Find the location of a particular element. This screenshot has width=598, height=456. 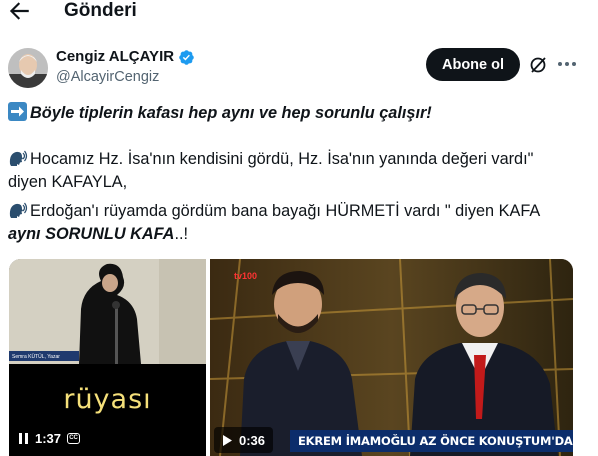

more-button is located at coordinates (567, 64).